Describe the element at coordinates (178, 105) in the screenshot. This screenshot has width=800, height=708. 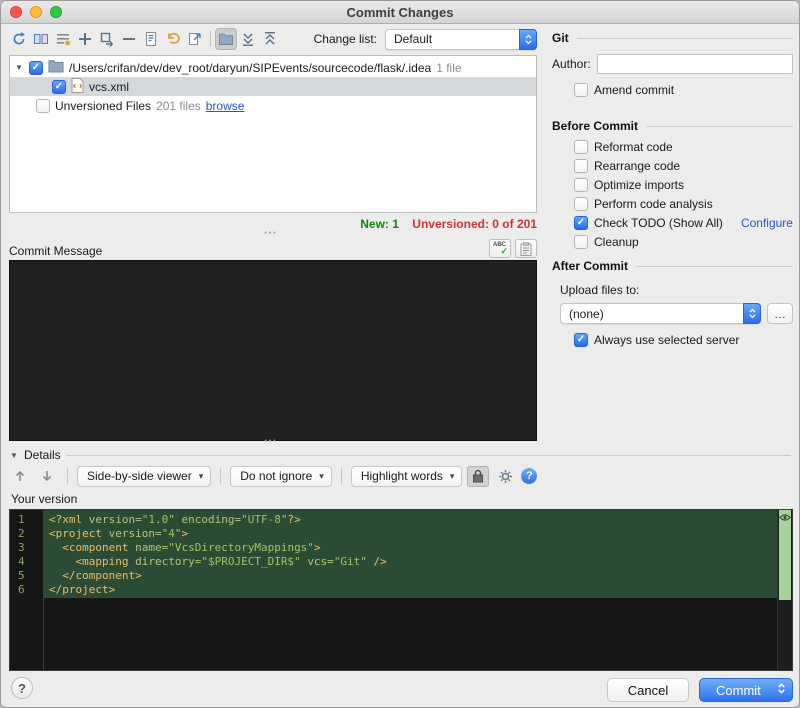
I see `unversioned-count: 201 files` at that location.